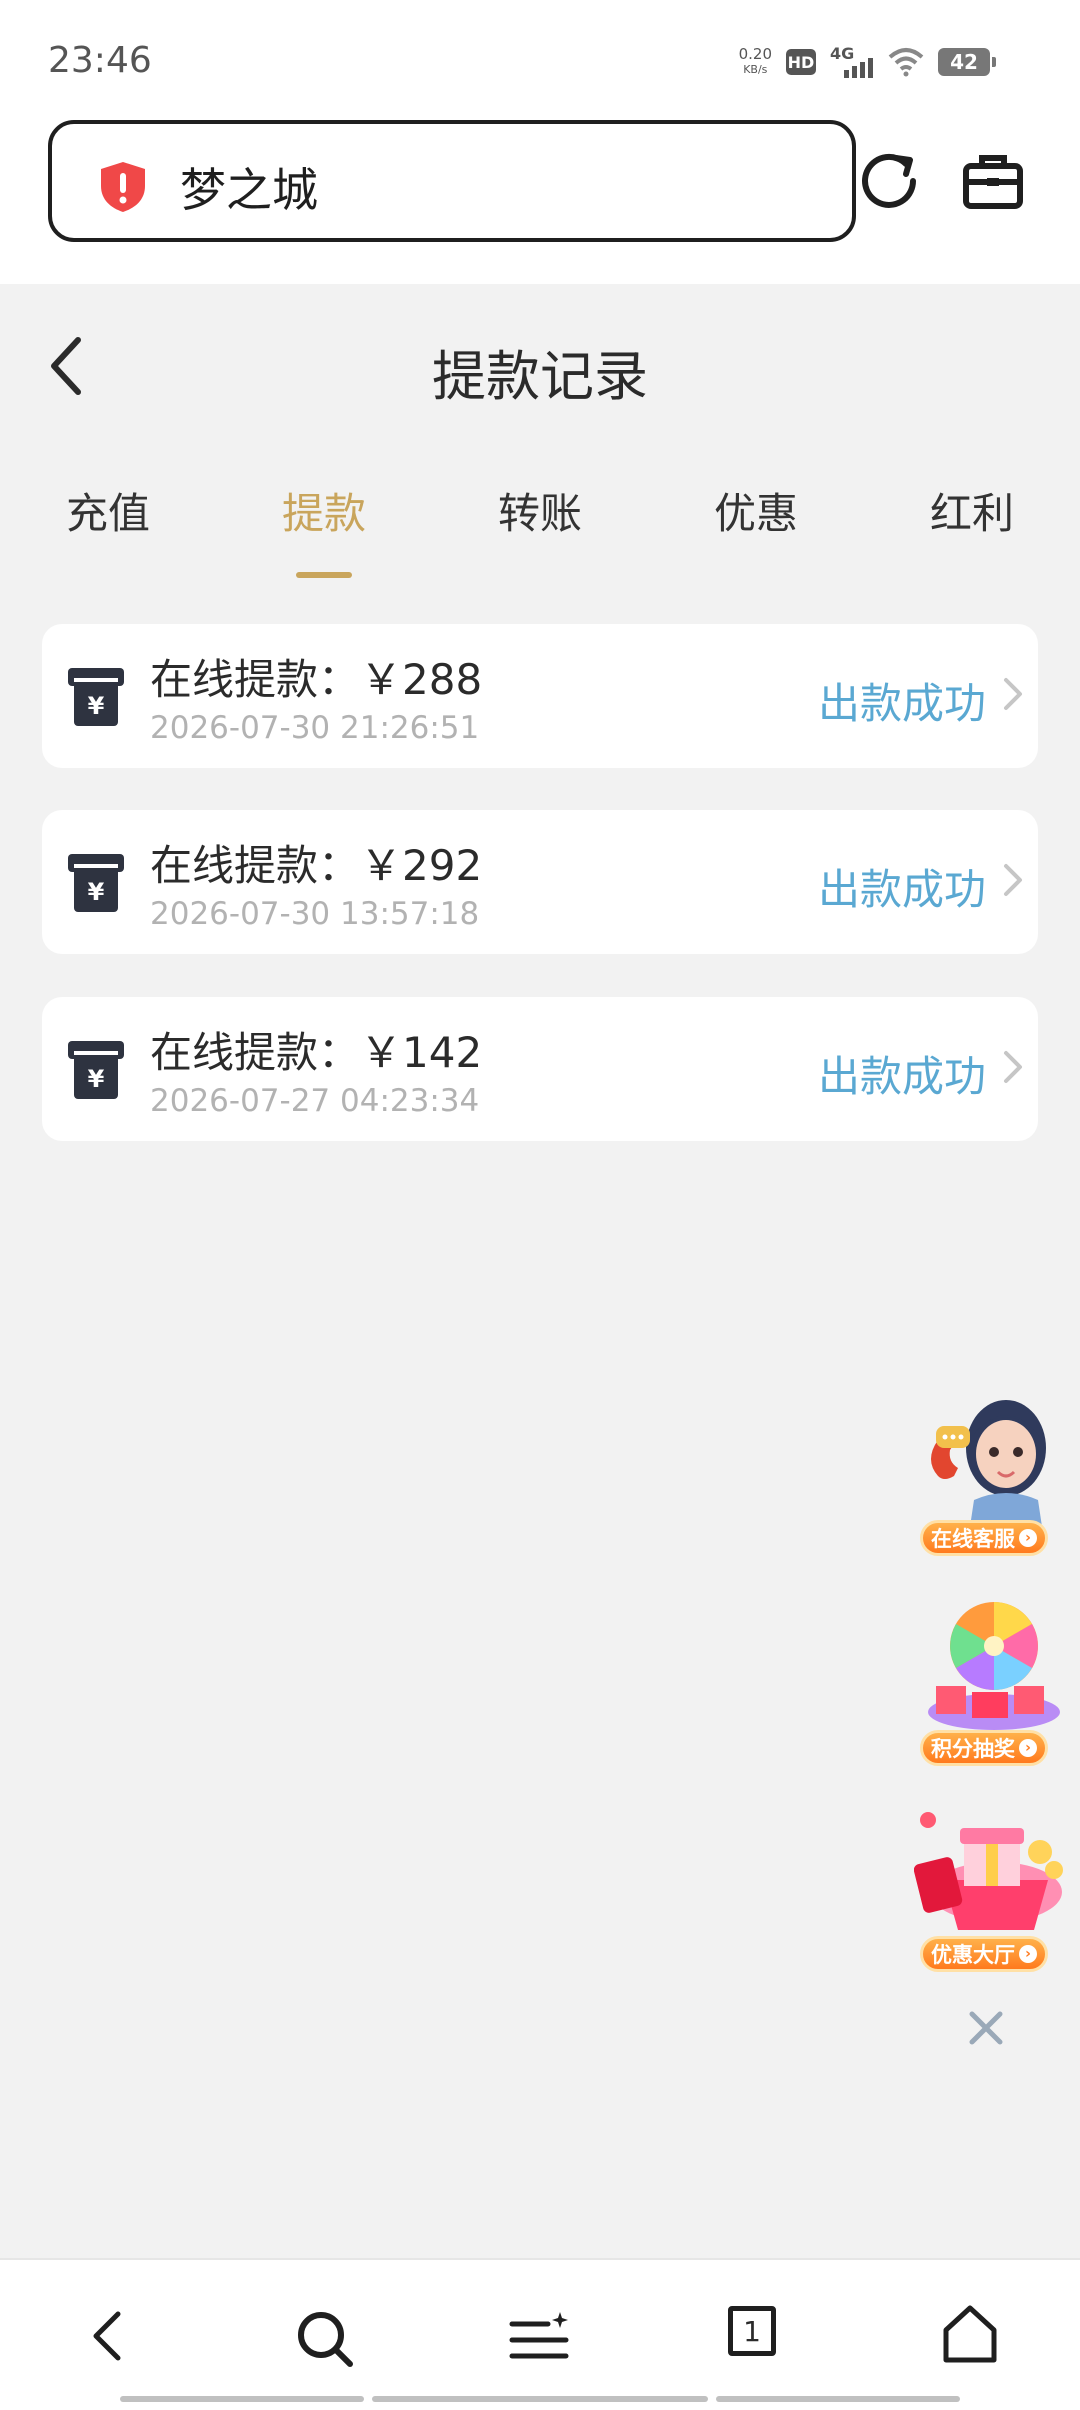 Image resolution: width=1080 pixels, height=2410 pixels. Describe the element at coordinates (967, 62) in the screenshot. I see `battery-icon: 42` at that location.